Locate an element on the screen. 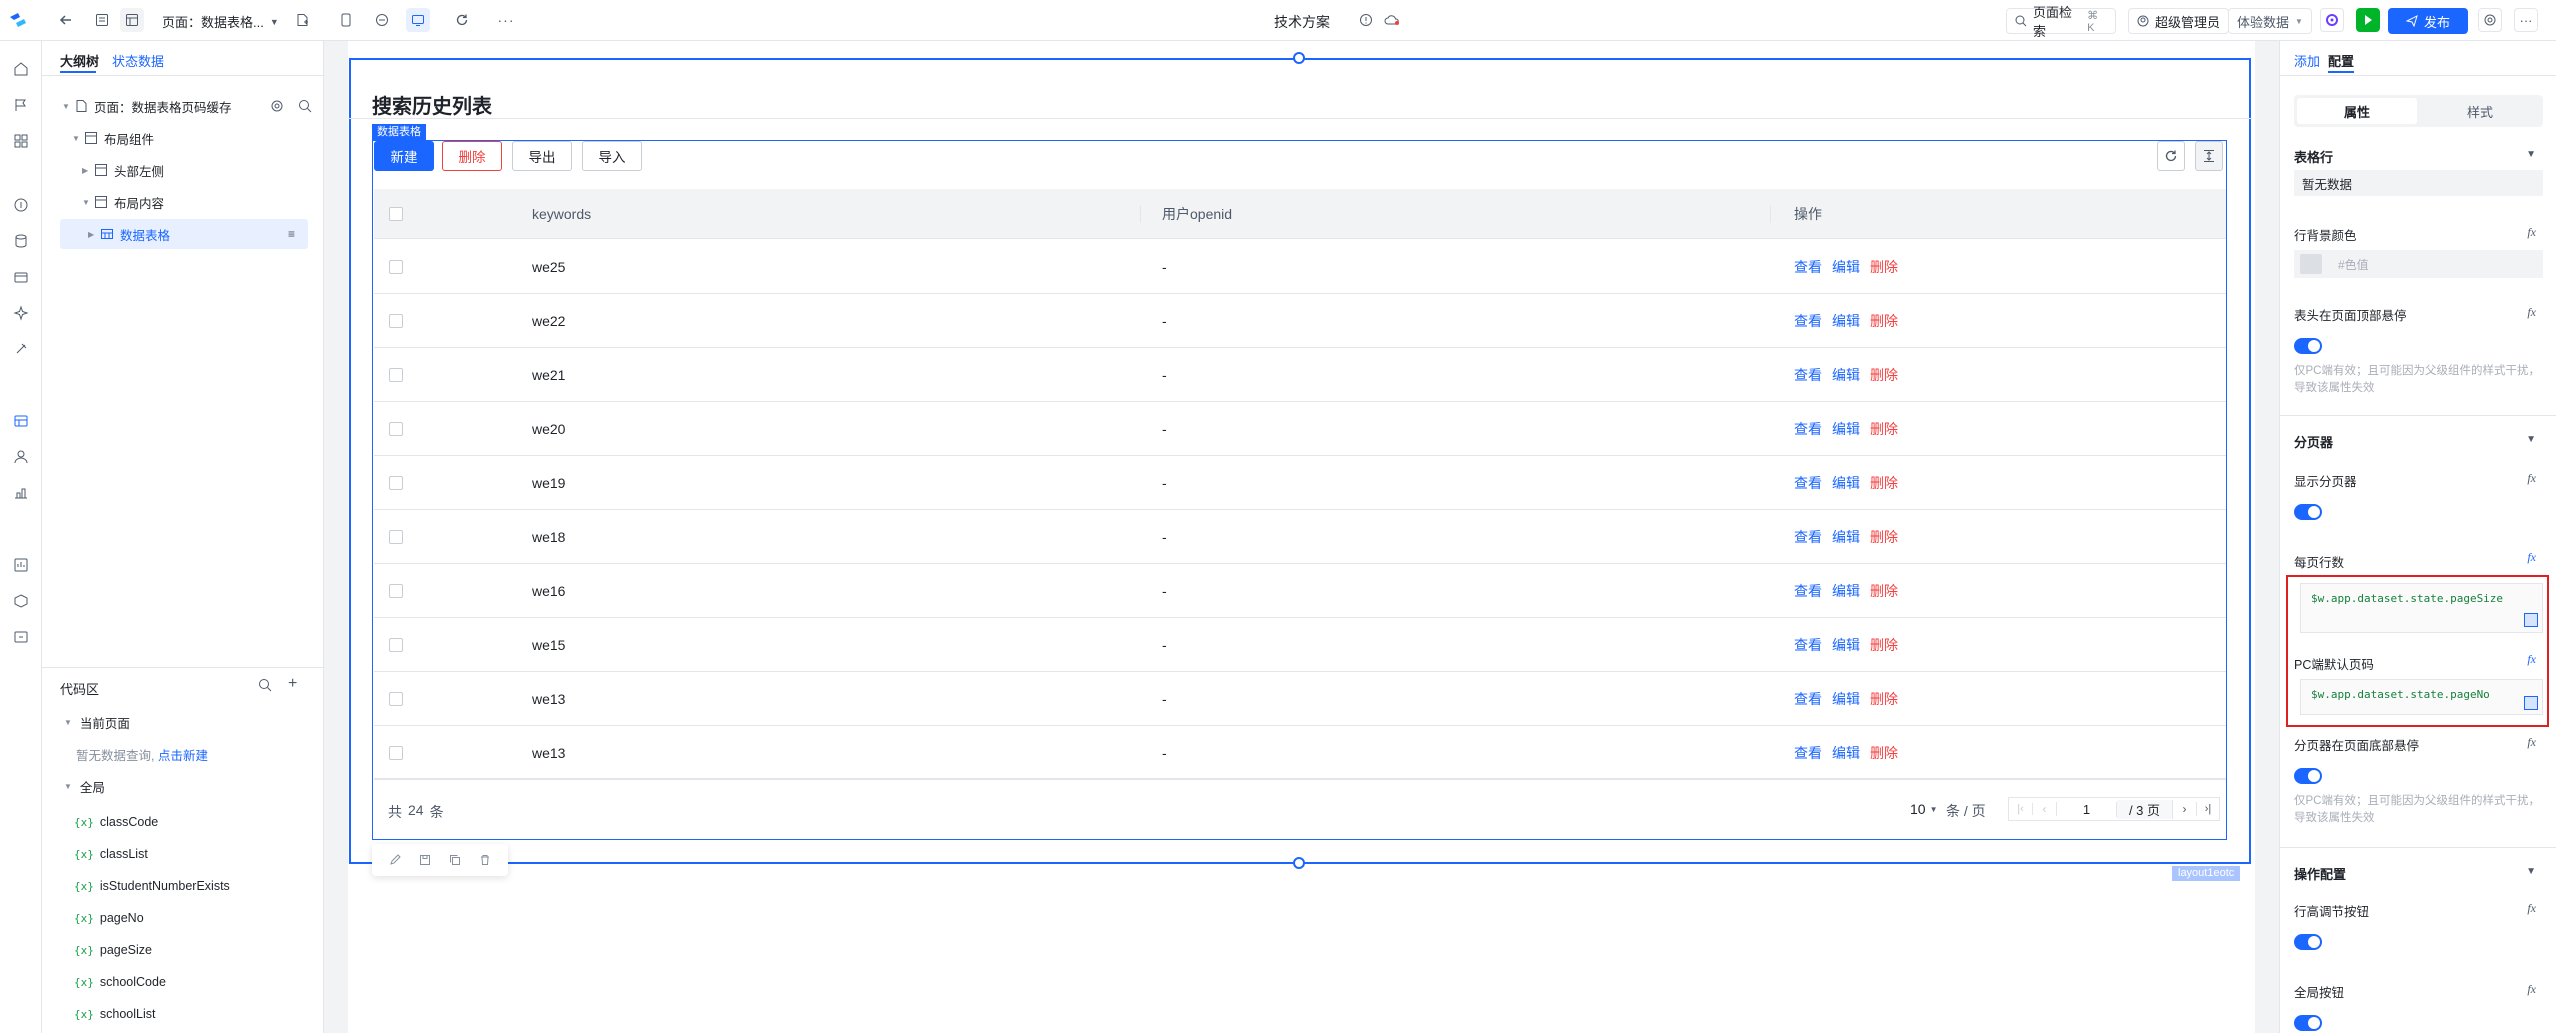 The width and height of the screenshot is (2556, 1033). resize-handle-top is located at coordinates (1299, 58).